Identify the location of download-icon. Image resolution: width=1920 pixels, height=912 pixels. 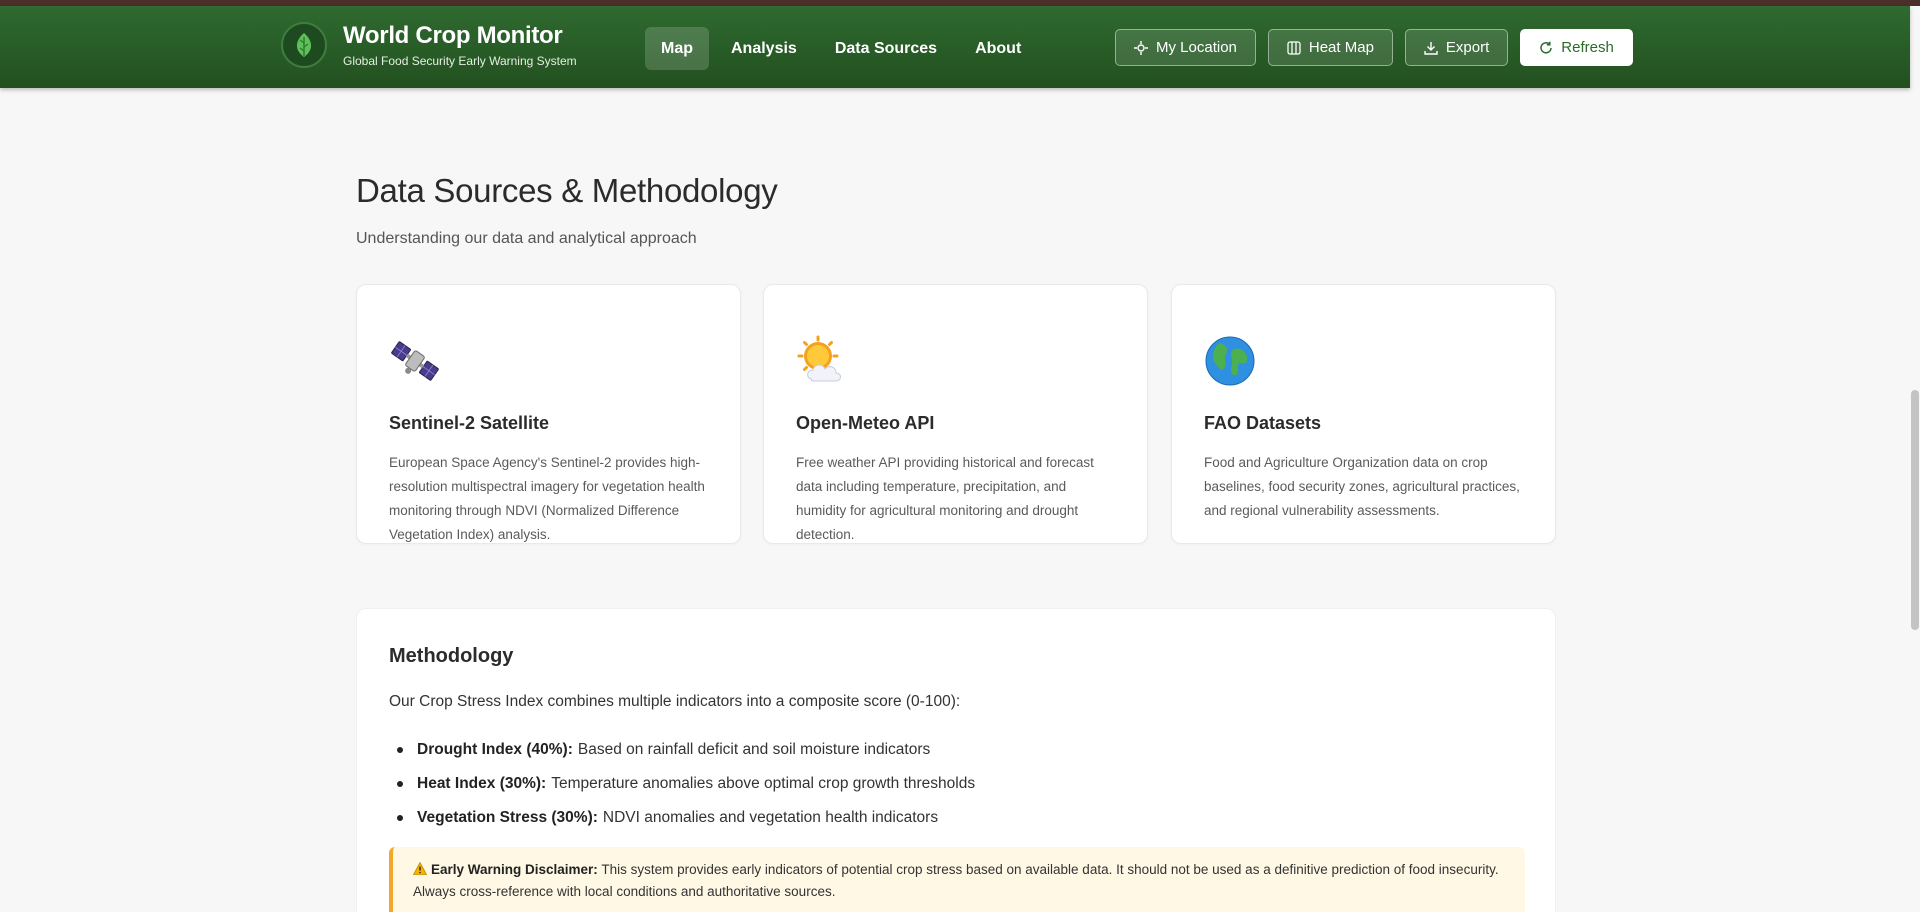
(1431, 48).